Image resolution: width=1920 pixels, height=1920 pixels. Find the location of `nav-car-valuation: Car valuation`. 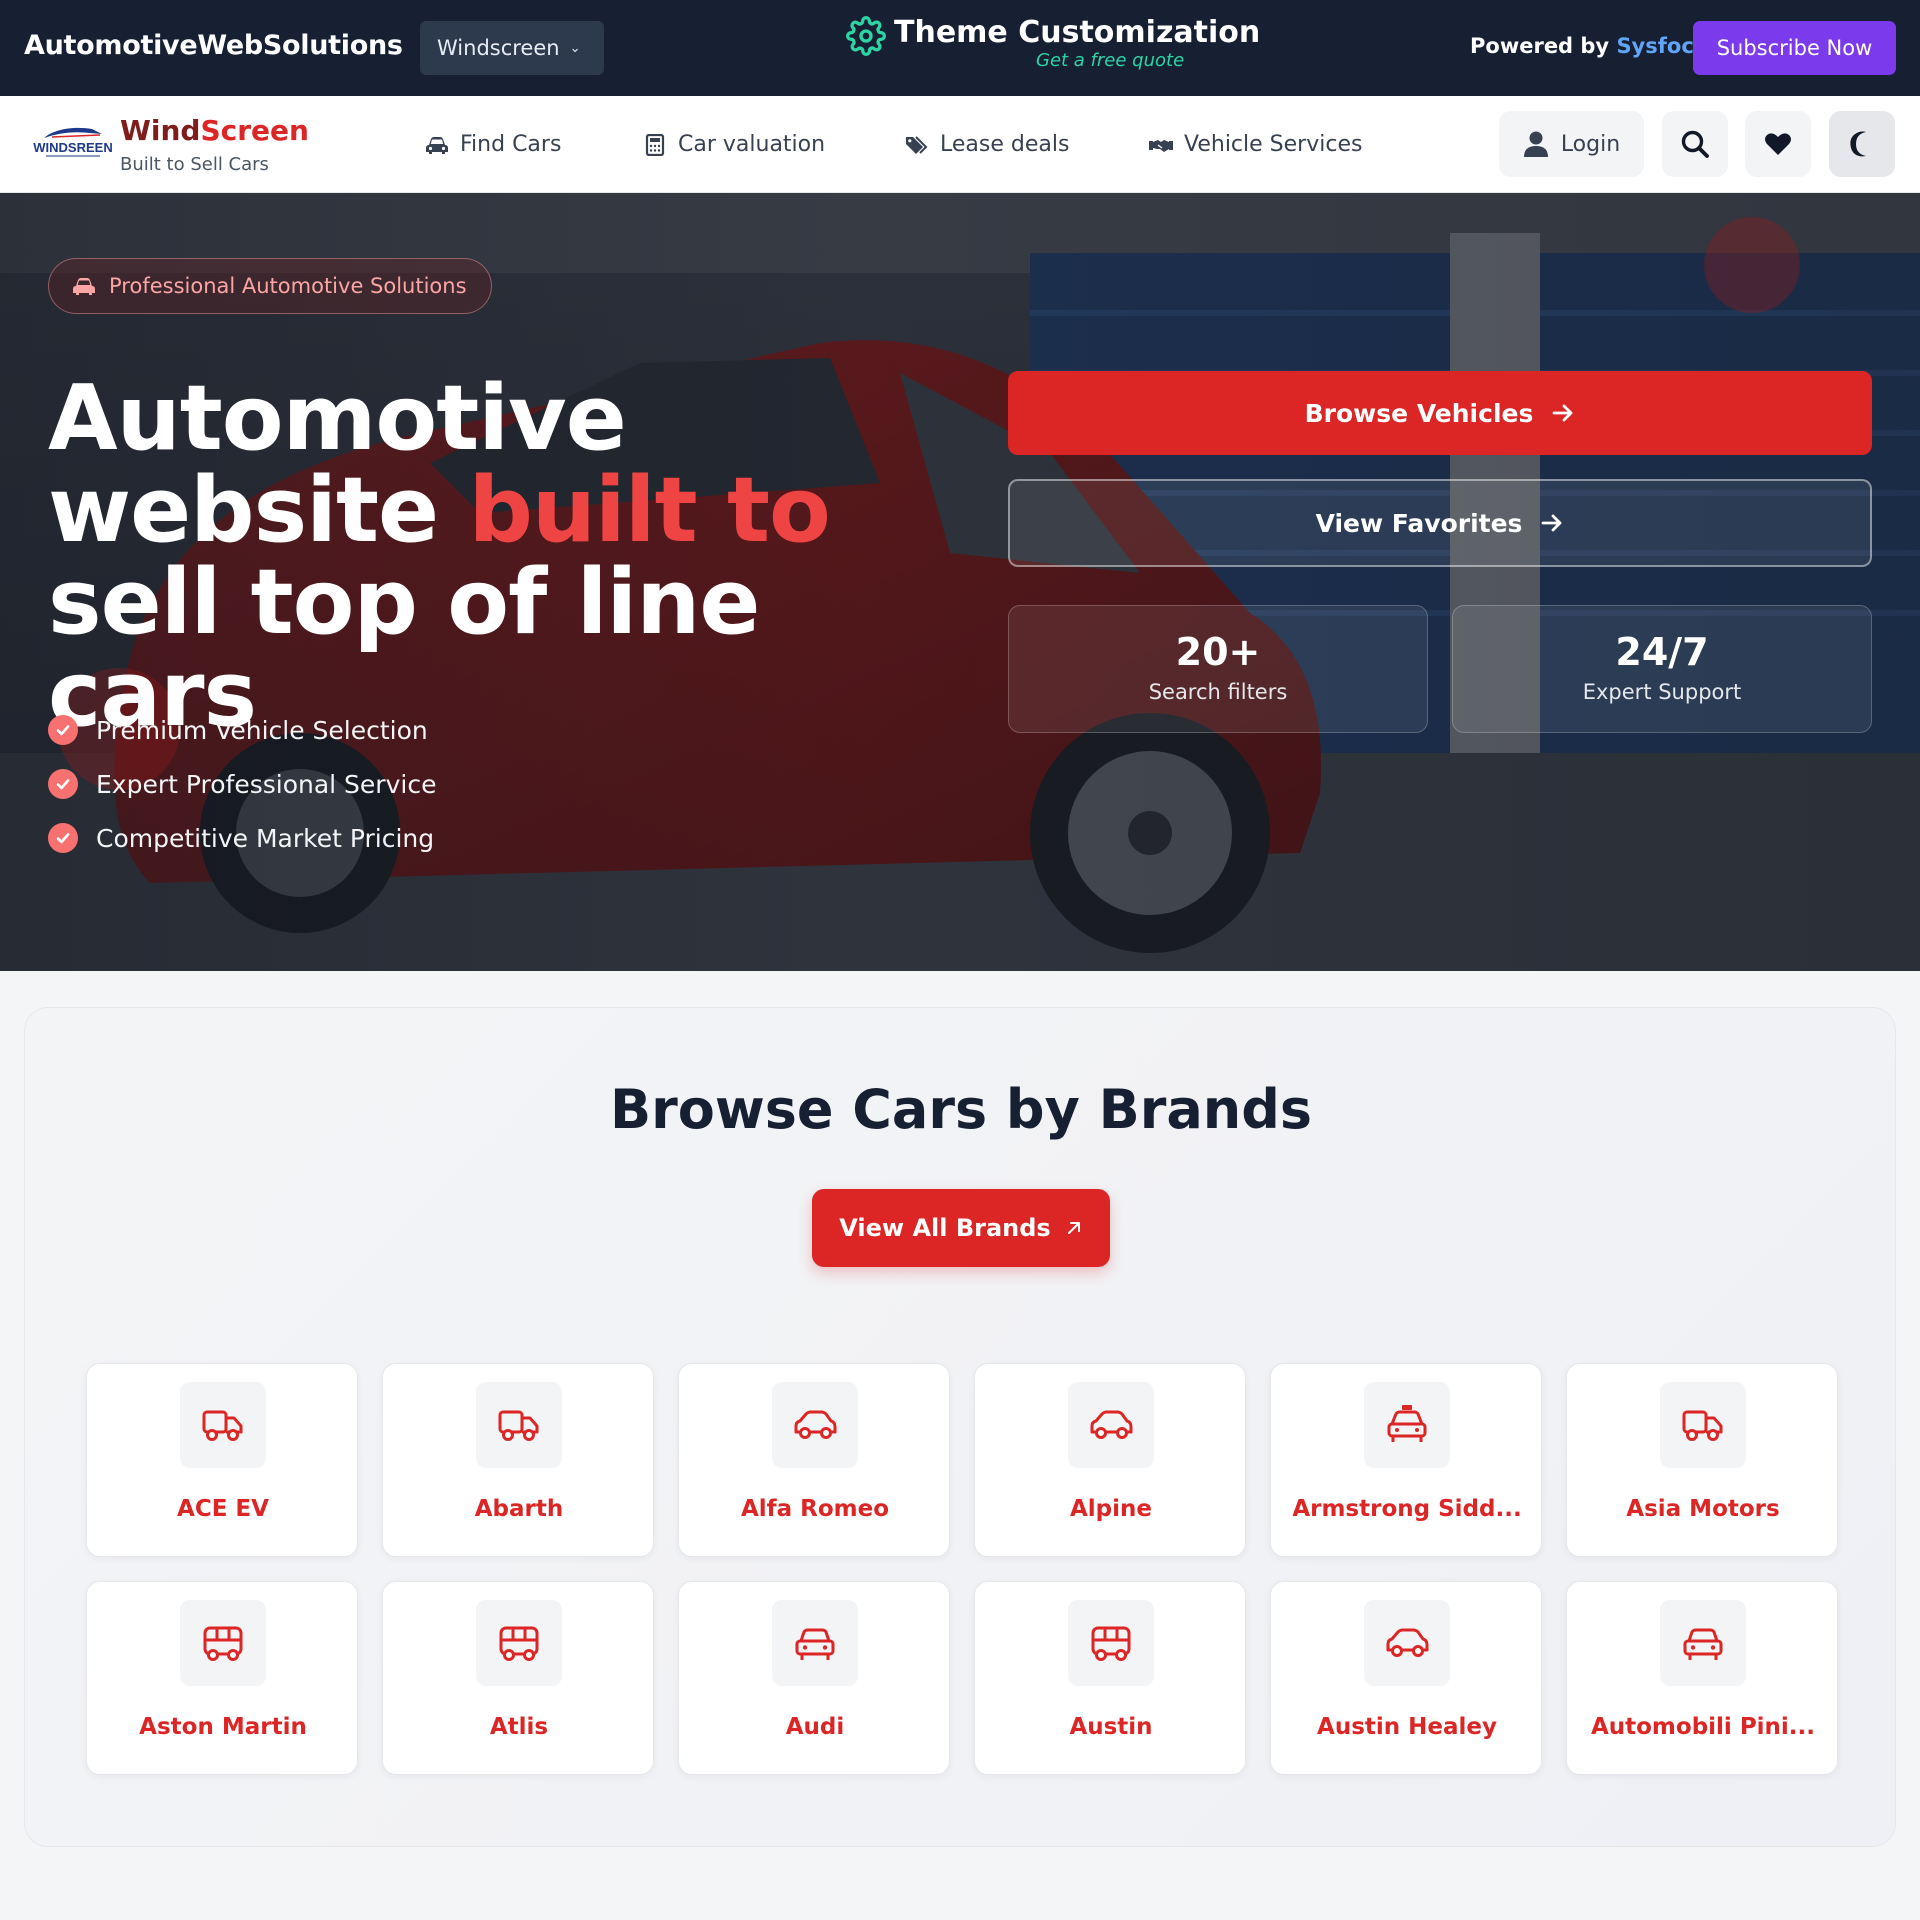

nav-car-valuation: Car valuation is located at coordinates (733, 144).